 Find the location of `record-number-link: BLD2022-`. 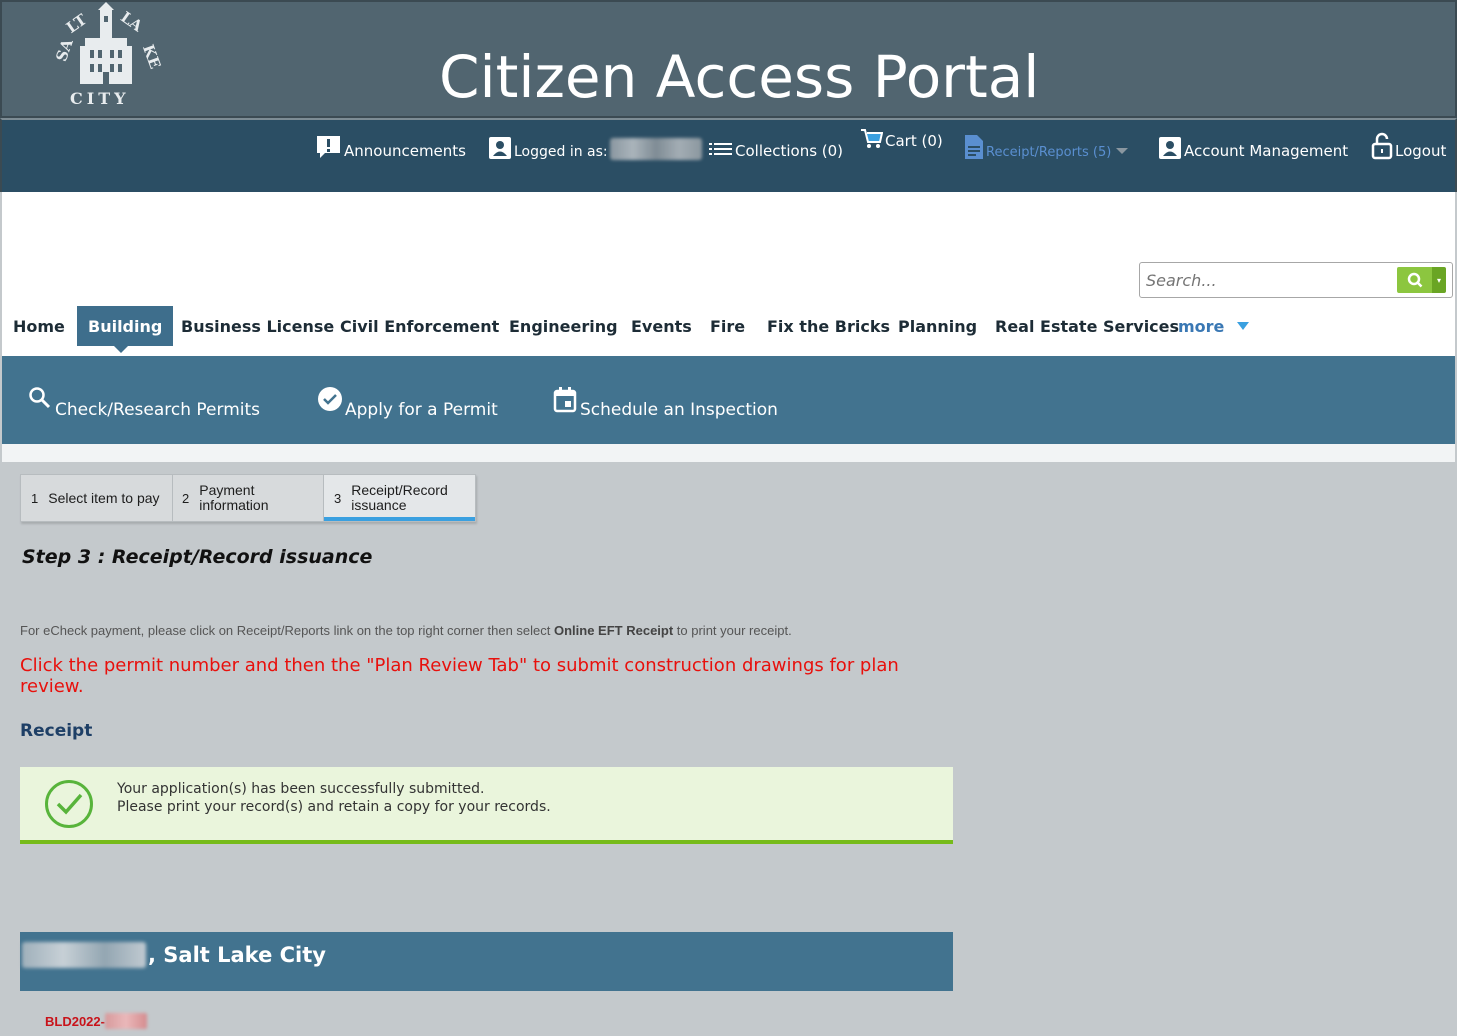

record-number-link: BLD2022- is located at coordinates (96, 1021).